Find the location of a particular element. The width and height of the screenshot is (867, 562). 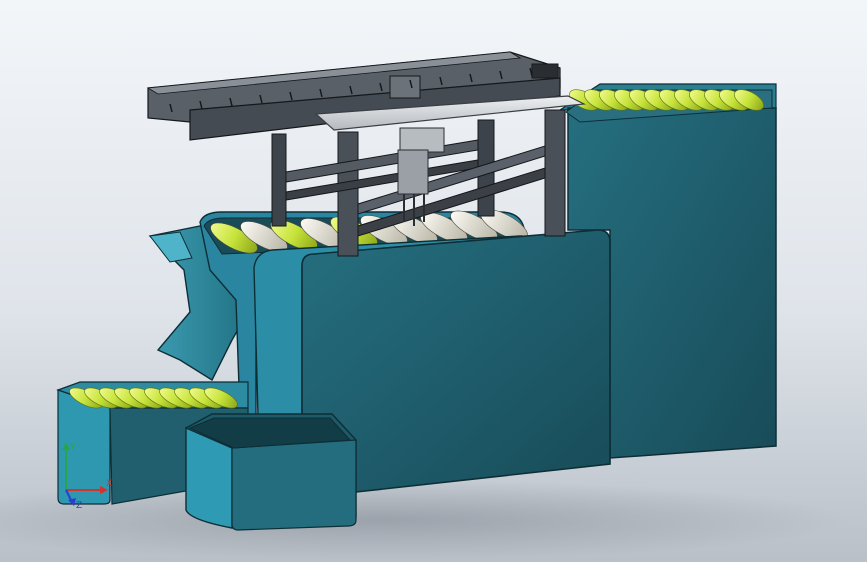

z-axis-label: Z is located at coordinates (79, 505).